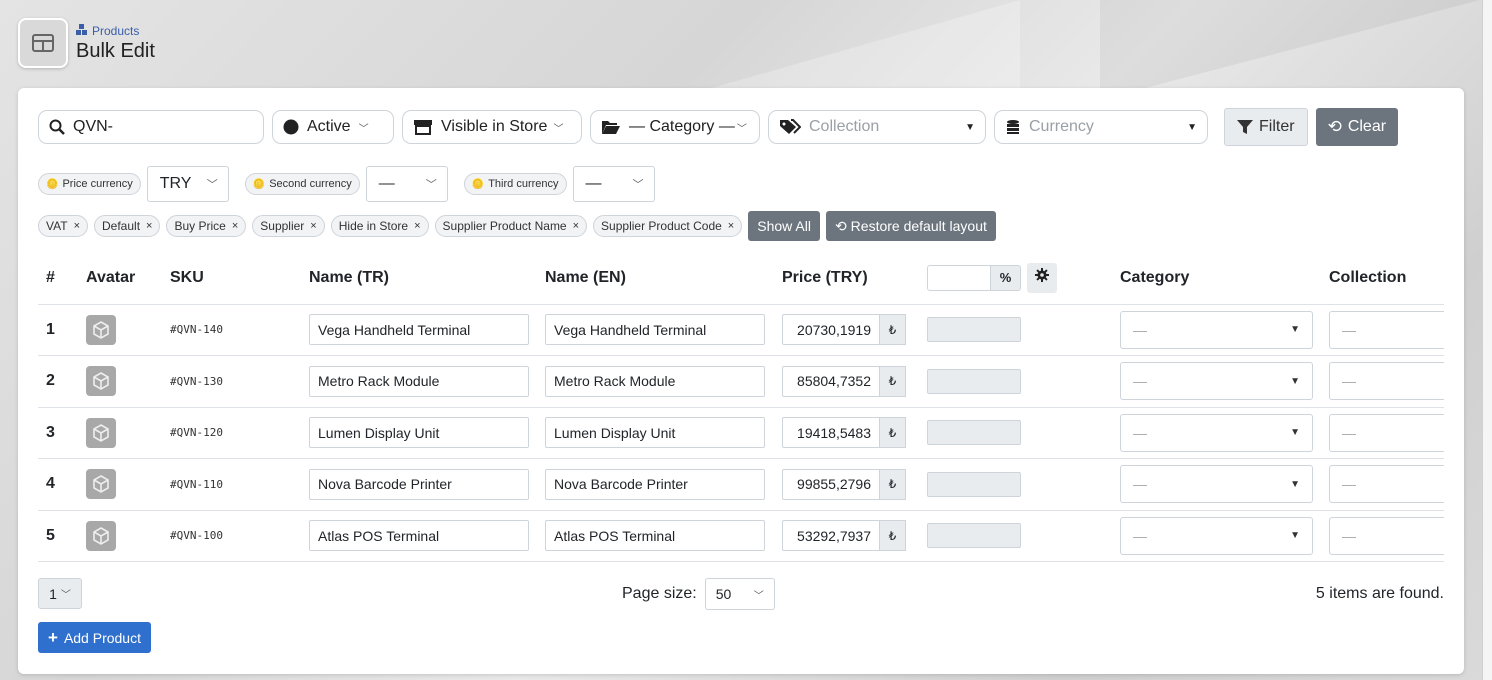 The width and height of the screenshot is (1492, 680). I want to click on name-tr-input: Lumen Display Unit, so click(419, 433).